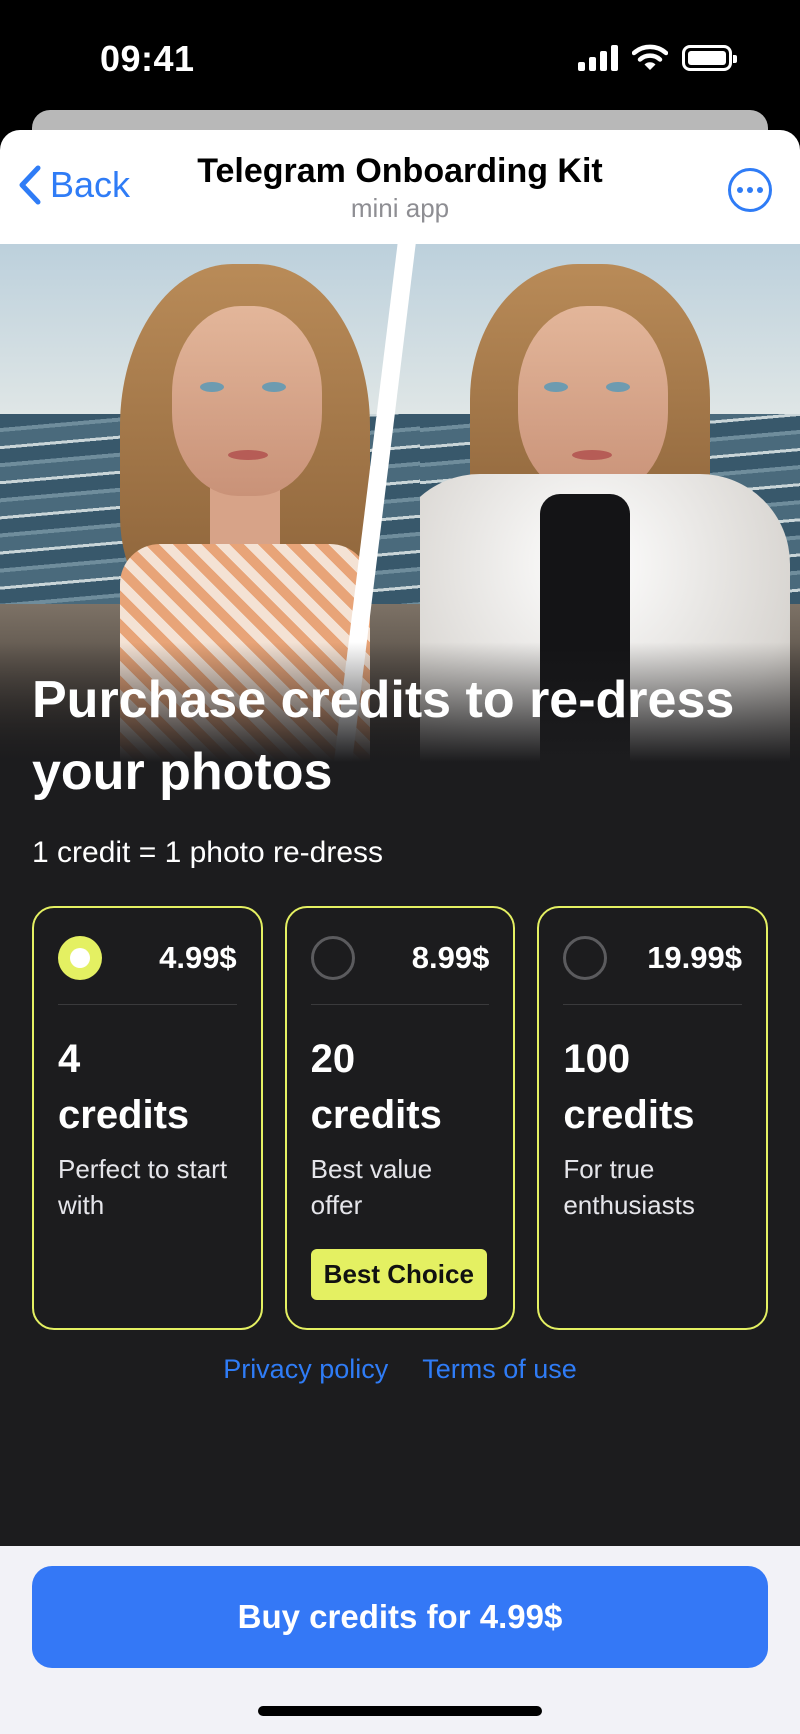 This screenshot has height=1734, width=800. Describe the element at coordinates (709, 58) in the screenshot. I see `battery-icon` at that location.